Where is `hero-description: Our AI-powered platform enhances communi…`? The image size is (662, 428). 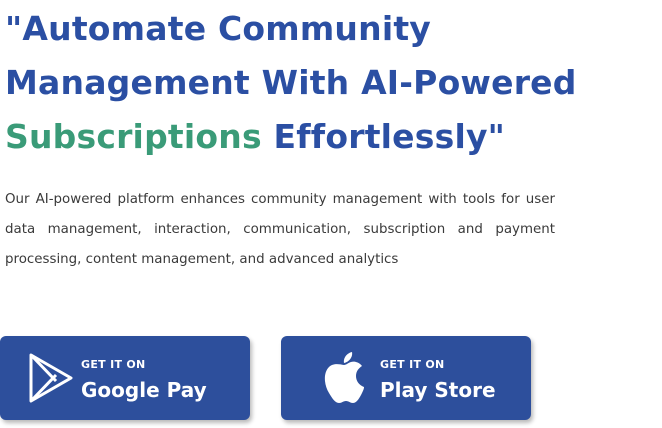 hero-description: Our AI-powered platform enhances communi… is located at coordinates (280, 229).